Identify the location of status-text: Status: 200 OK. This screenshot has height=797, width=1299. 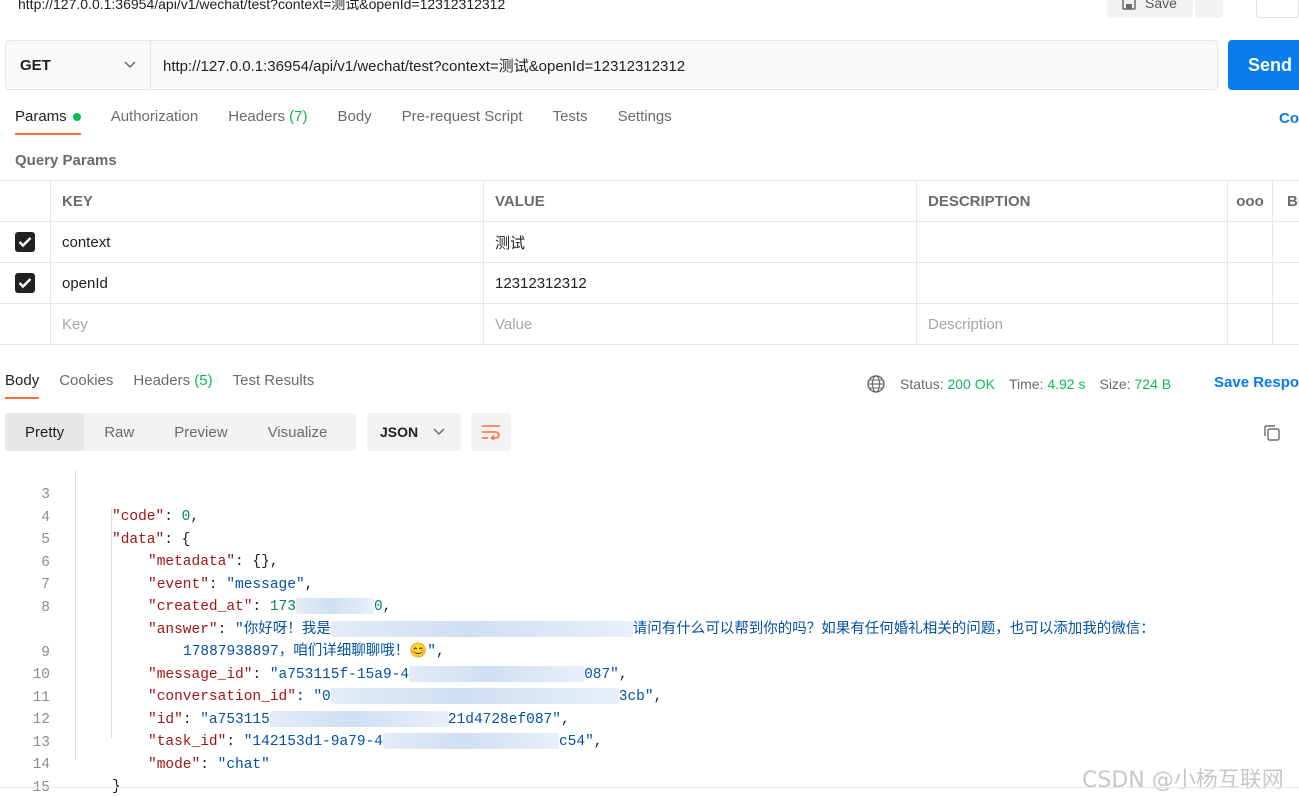
(947, 384).